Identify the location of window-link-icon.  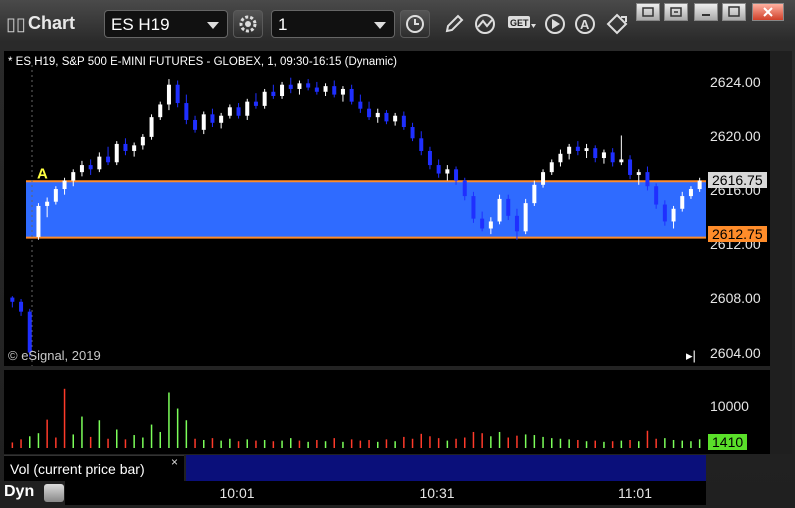
(676, 12).